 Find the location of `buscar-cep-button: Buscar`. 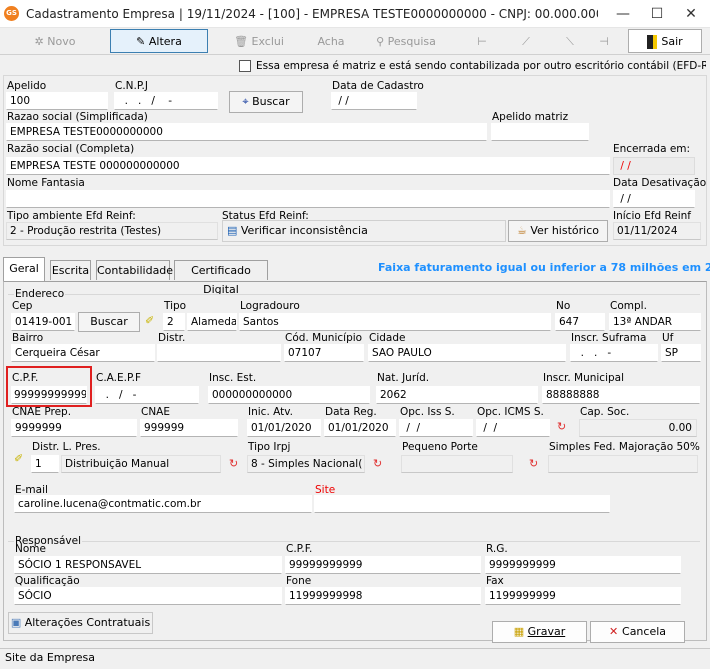

buscar-cep-button: Buscar is located at coordinates (109, 322).